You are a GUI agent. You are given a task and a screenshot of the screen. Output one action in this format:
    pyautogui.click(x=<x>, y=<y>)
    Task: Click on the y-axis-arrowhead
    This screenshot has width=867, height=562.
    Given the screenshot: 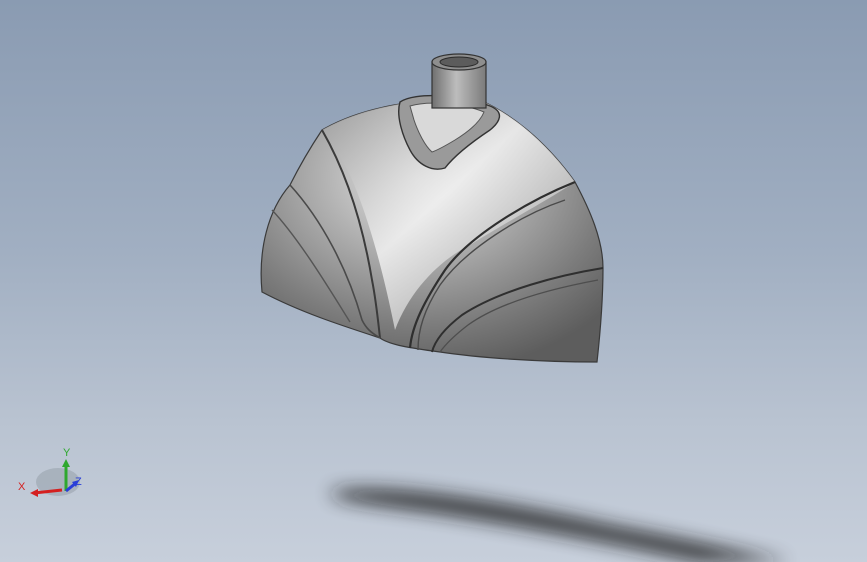 What is the action you would take?
    pyautogui.click(x=66, y=463)
    